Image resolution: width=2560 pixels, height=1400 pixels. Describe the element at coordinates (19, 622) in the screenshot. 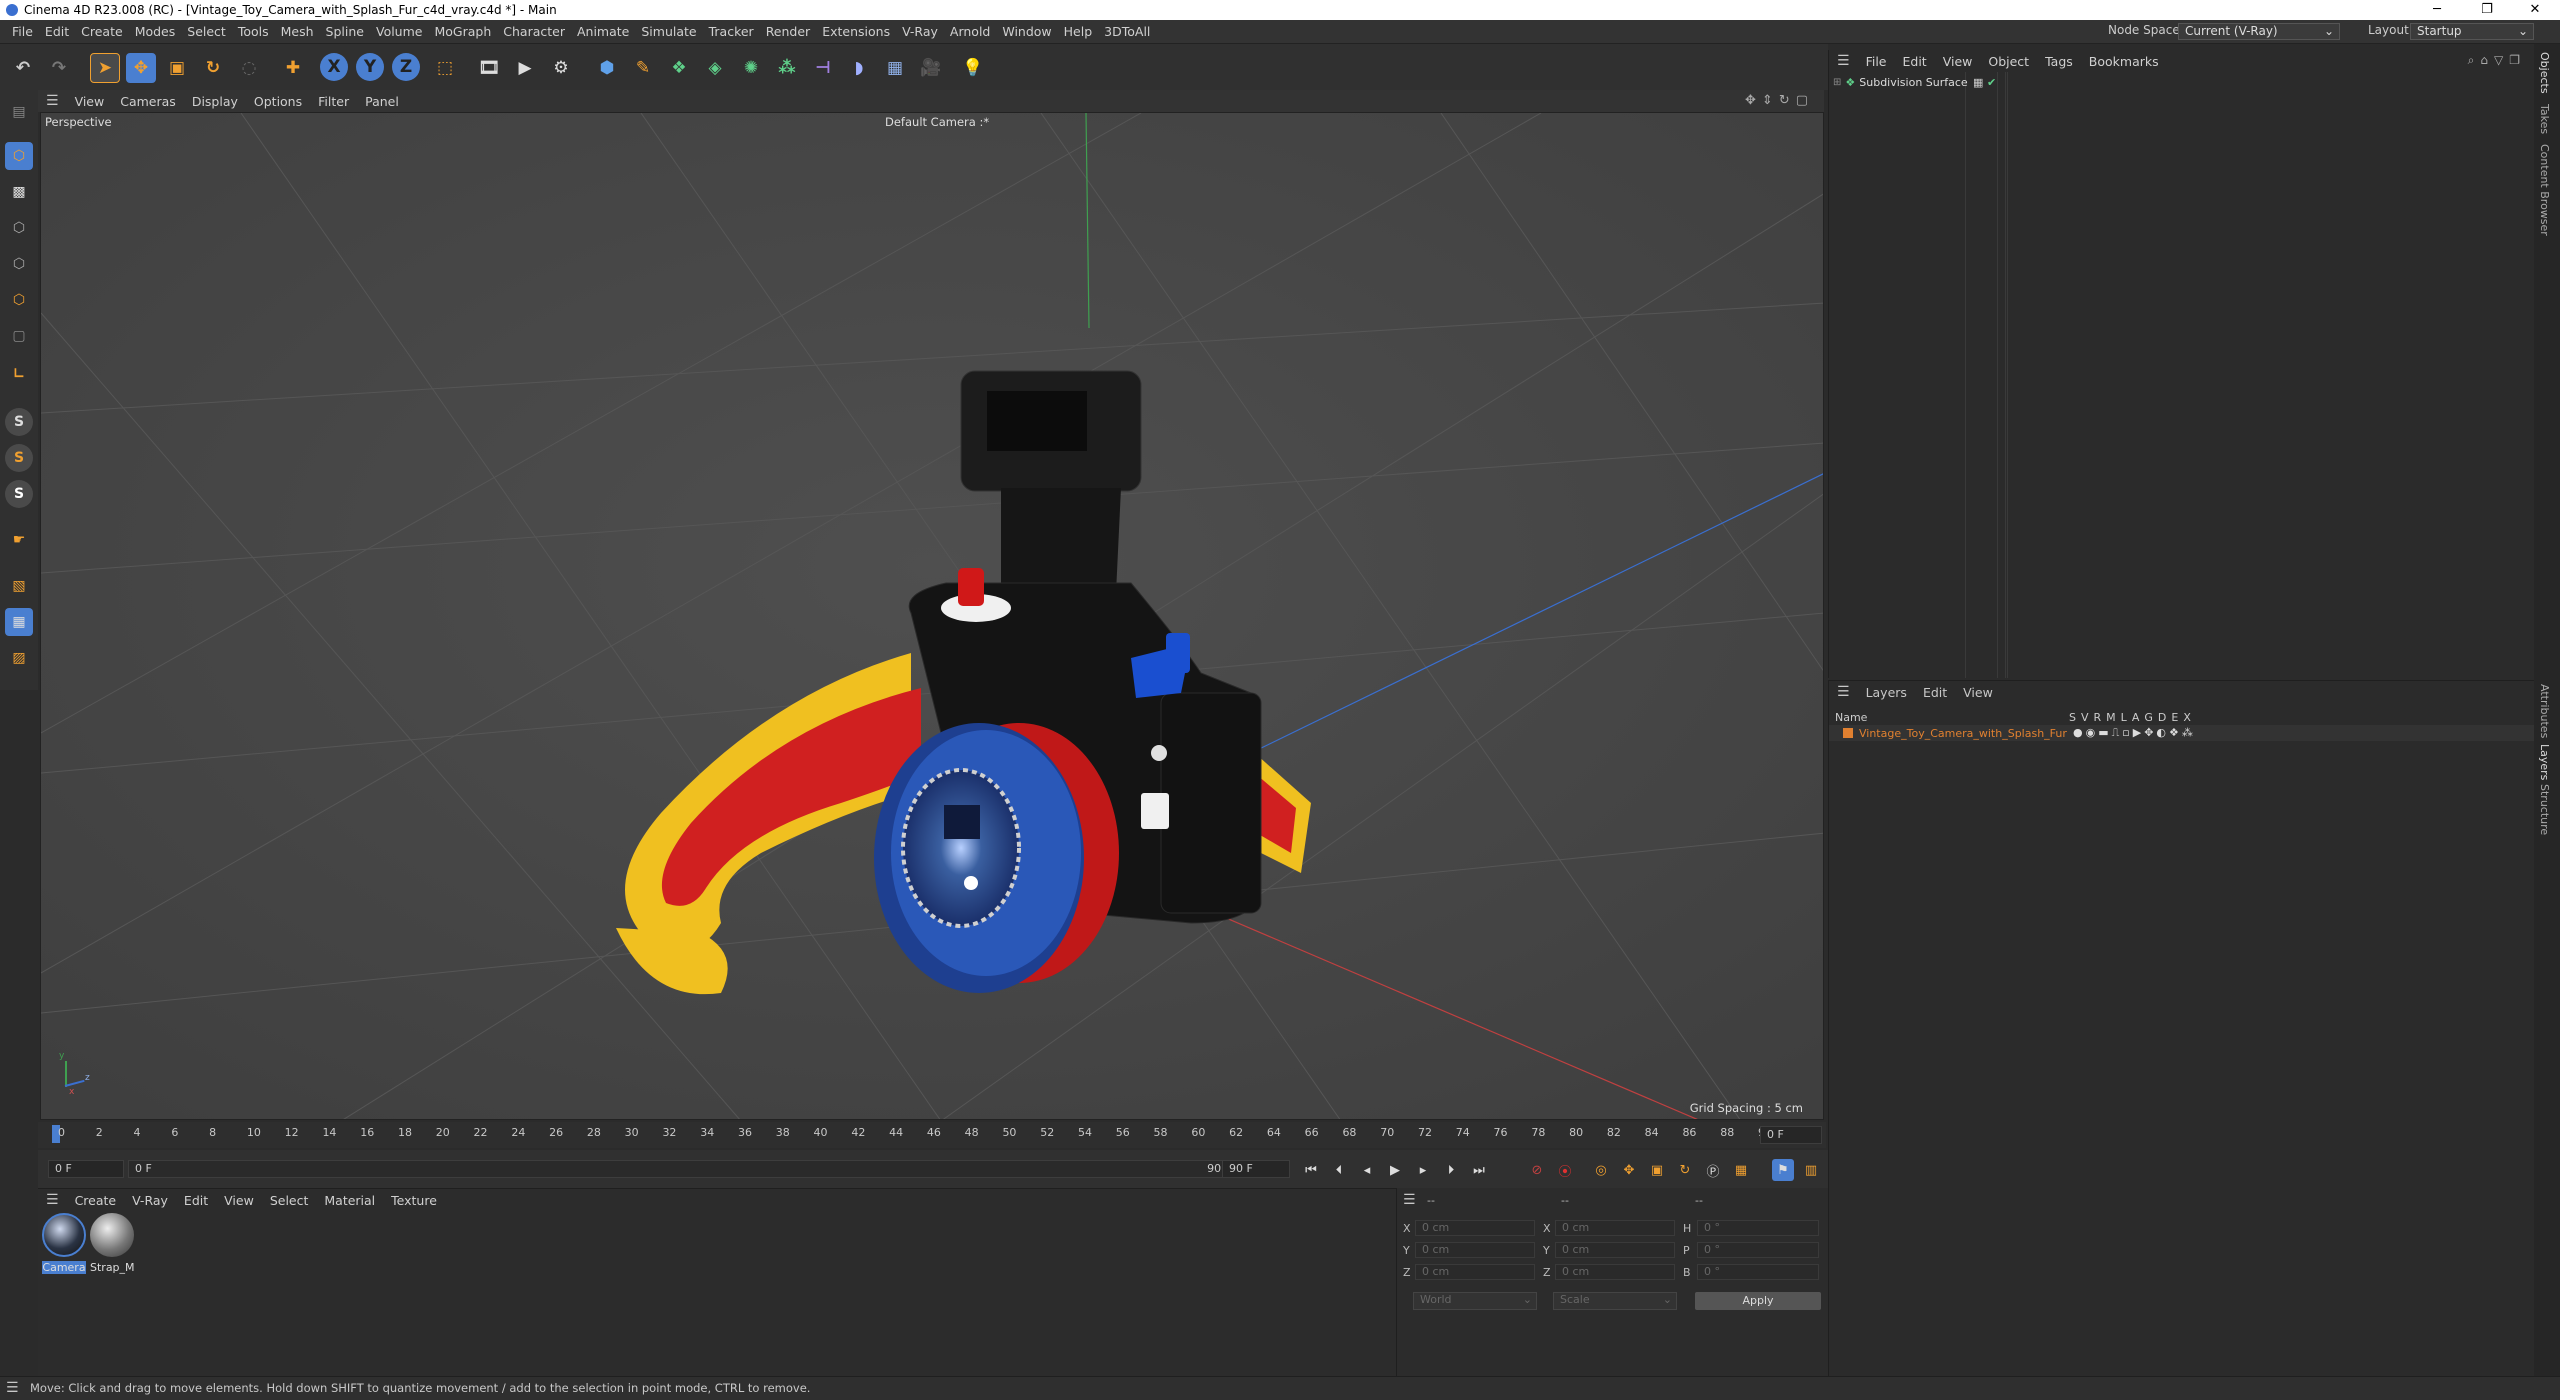

I see `grid-icon: ▦` at that location.